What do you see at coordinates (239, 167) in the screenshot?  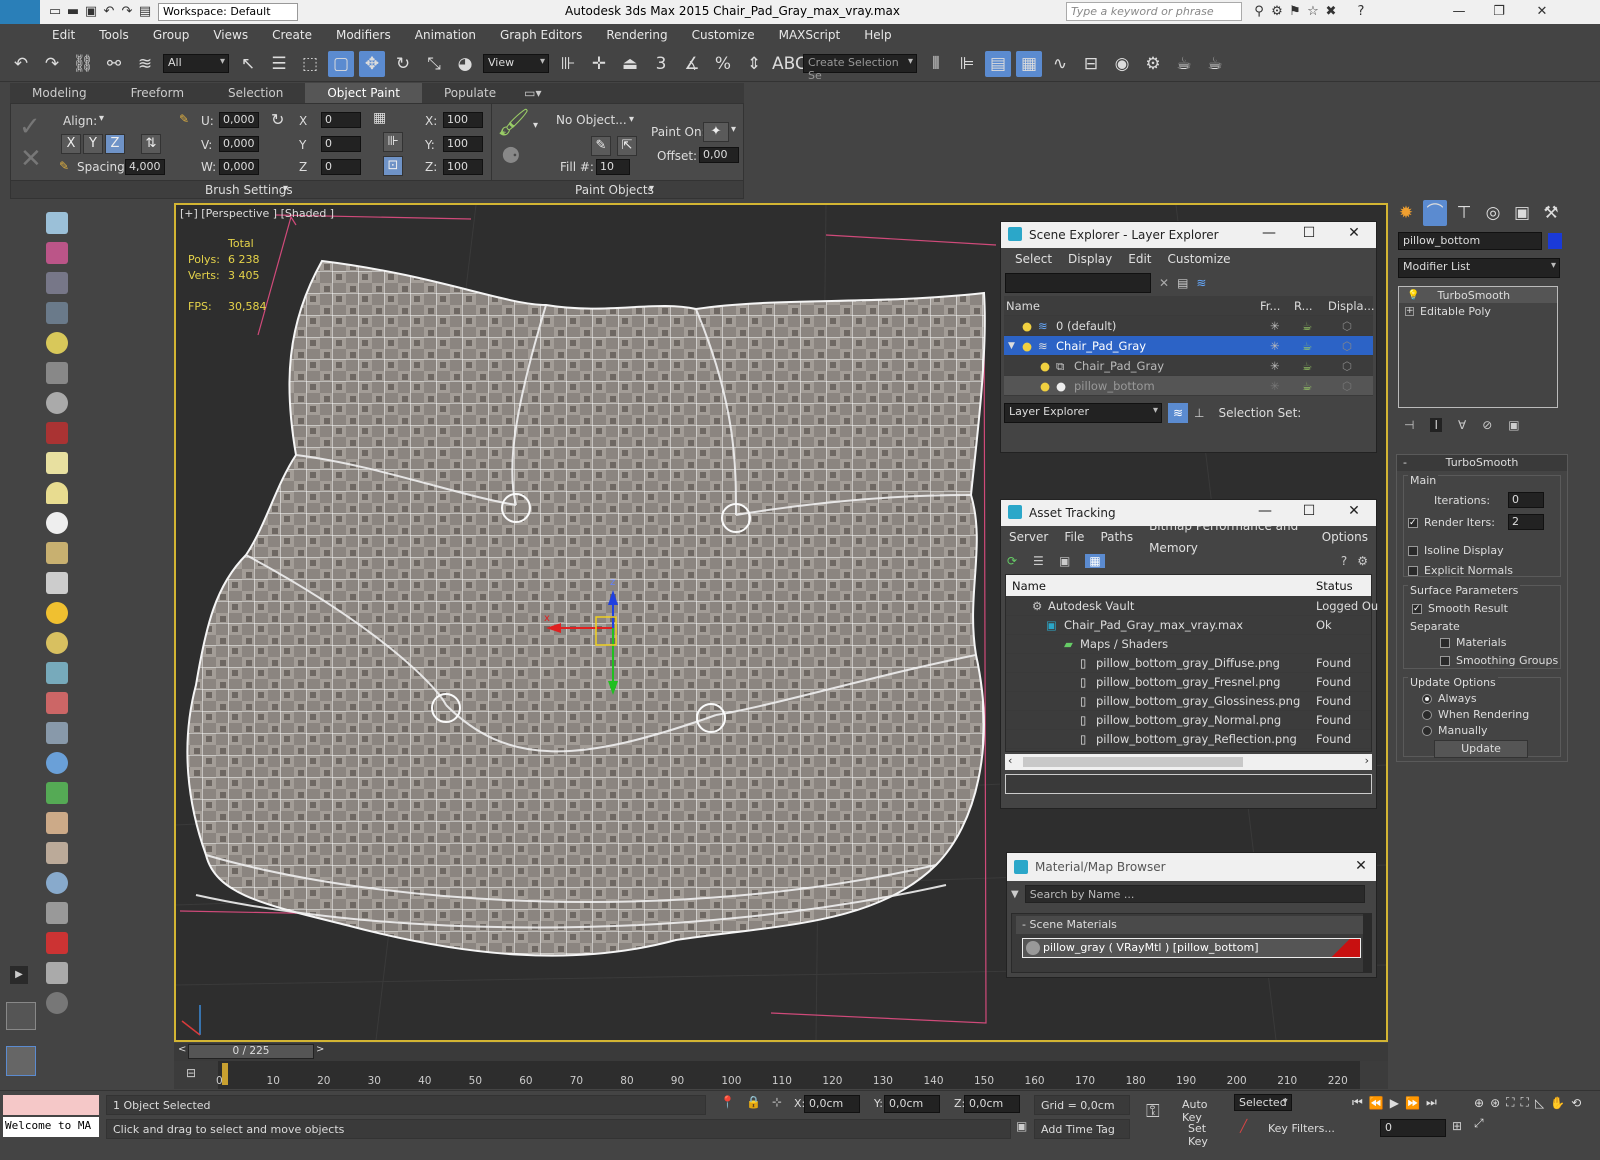 I see `w-spinner: 0,000` at bounding box center [239, 167].